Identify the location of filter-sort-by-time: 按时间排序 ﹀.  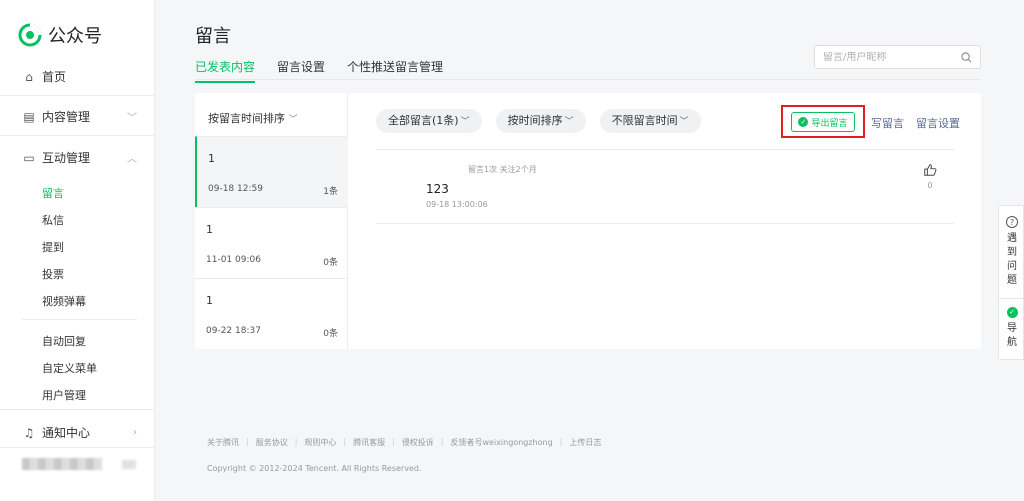
(540, 121).